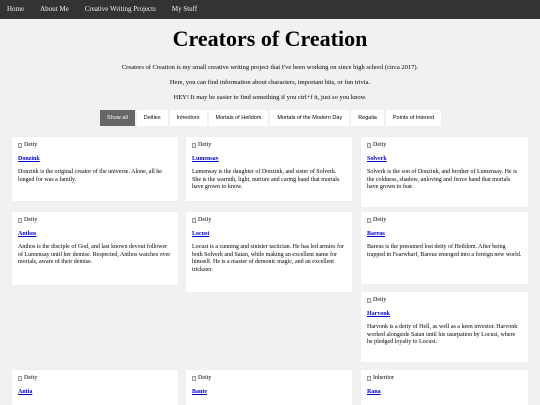  Describe the element at coordinates (444, 378) in the screenshot. I see `card-image: Inheritor` at that location.